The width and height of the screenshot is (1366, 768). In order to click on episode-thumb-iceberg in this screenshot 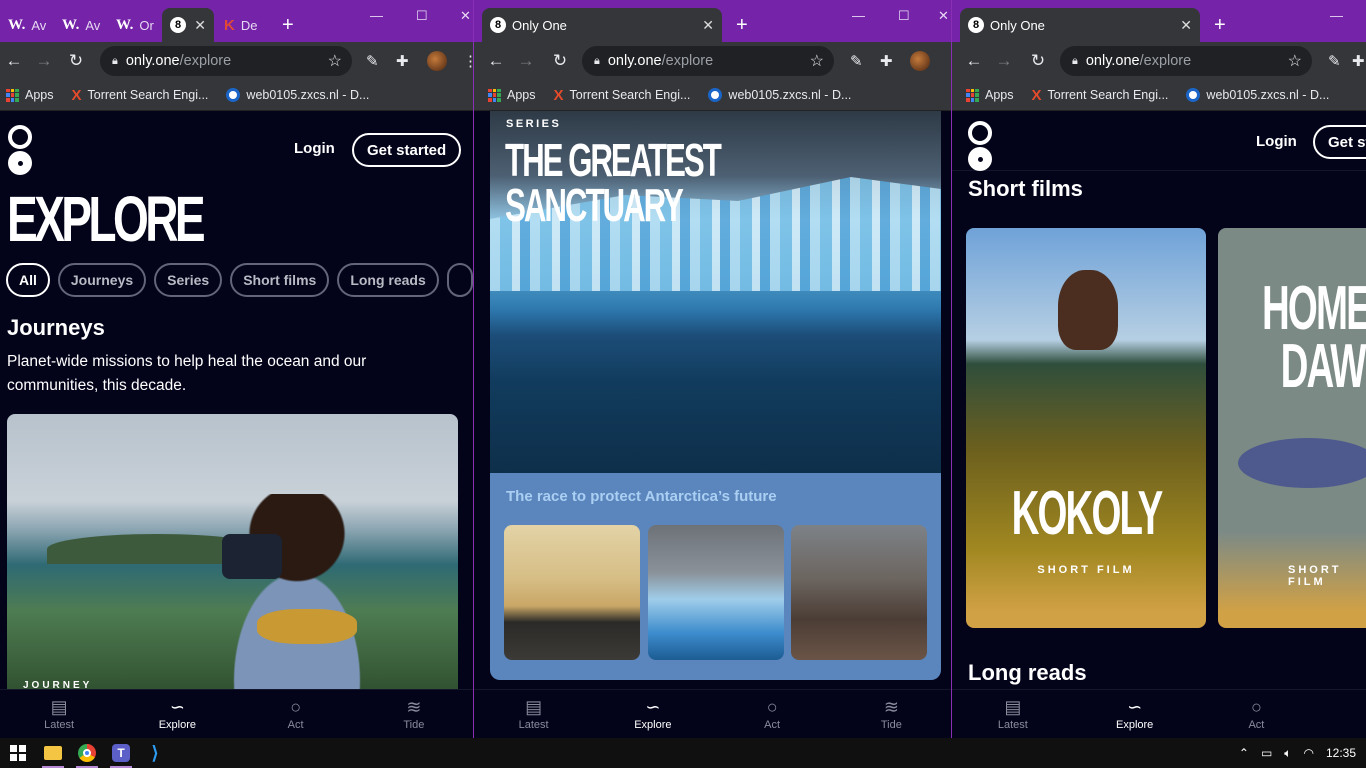, I will do `click(716, 592)`.